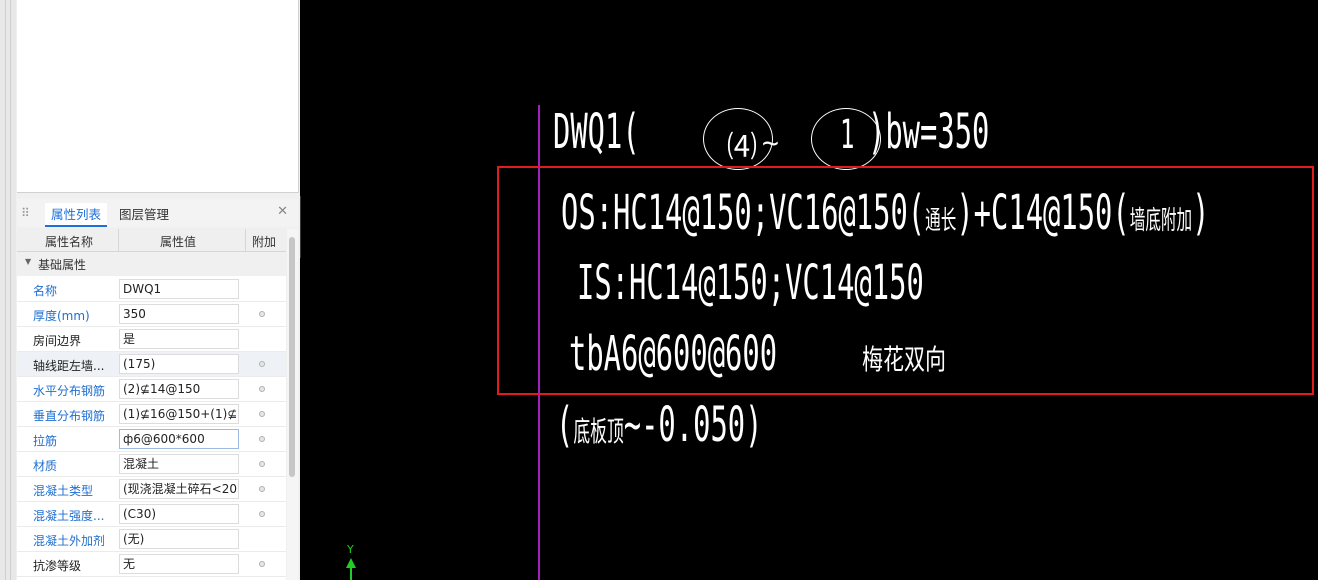 This screenshot has width=1318, height=580. I want to click on wall-label-line: DWQ1(, so click(596, 132).